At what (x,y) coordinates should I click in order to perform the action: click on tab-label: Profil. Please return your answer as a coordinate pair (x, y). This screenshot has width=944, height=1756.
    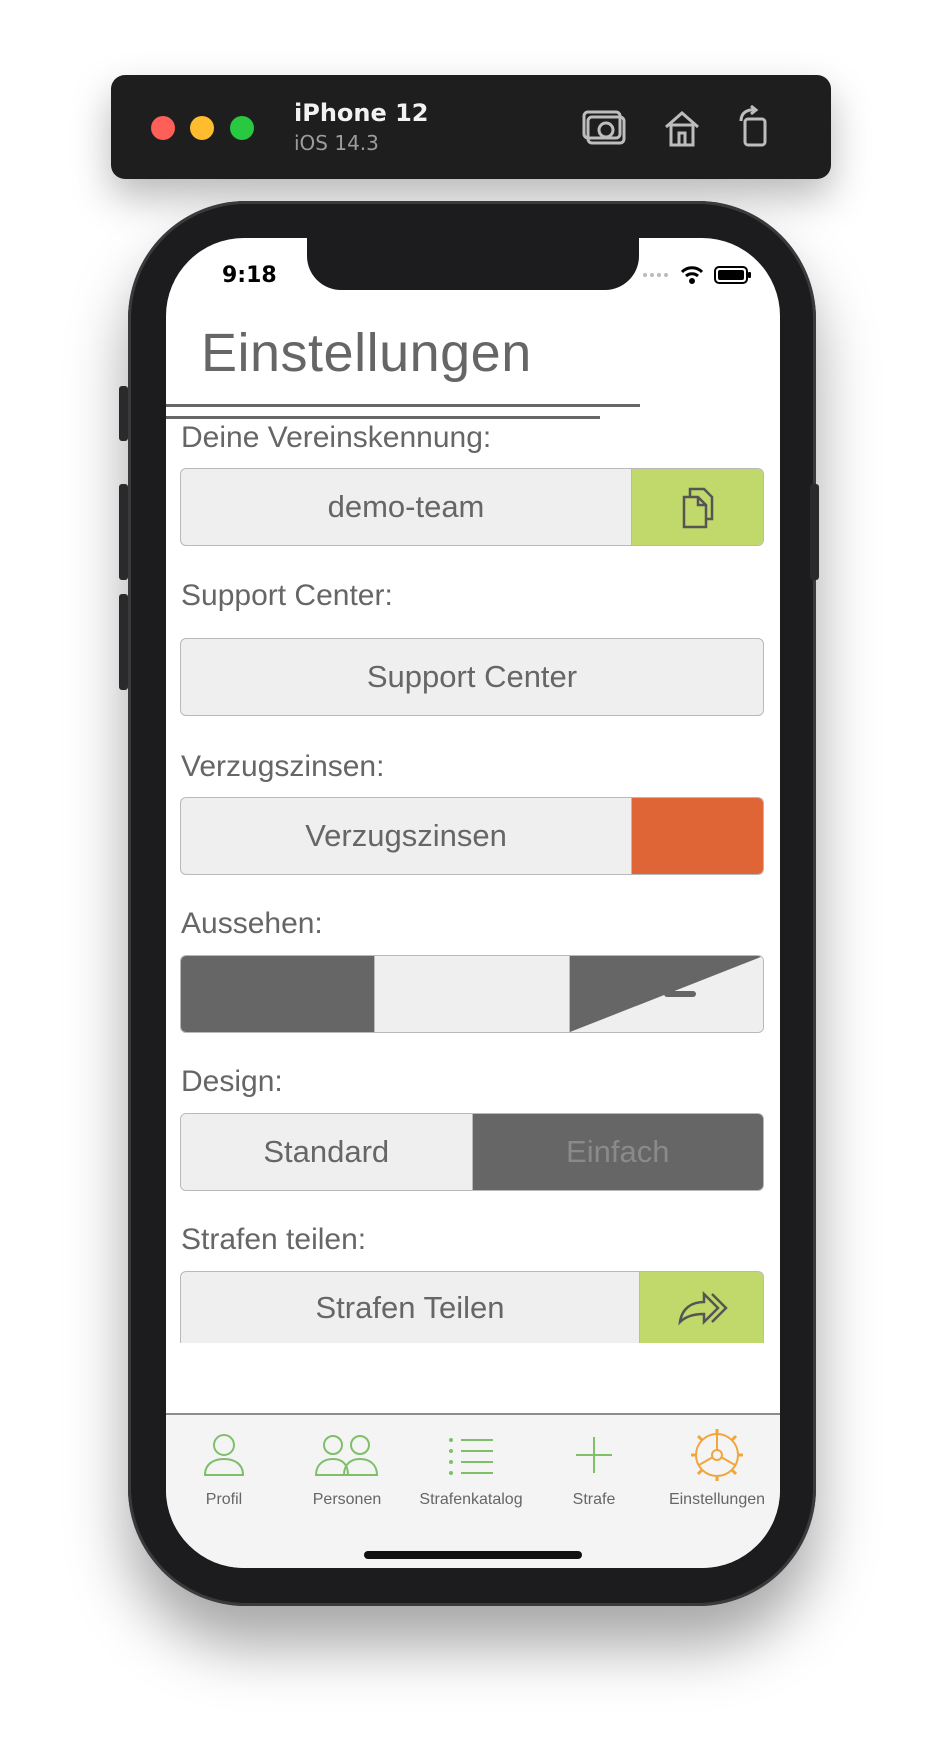
    Looking at the image, I should click on (224, 1499).